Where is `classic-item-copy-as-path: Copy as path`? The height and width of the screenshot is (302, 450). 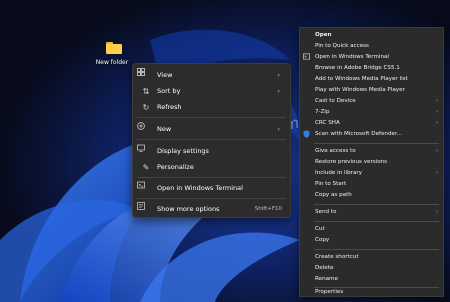
classic-item-copy-as-path: Copy as path is located at coordinates (371, 195).